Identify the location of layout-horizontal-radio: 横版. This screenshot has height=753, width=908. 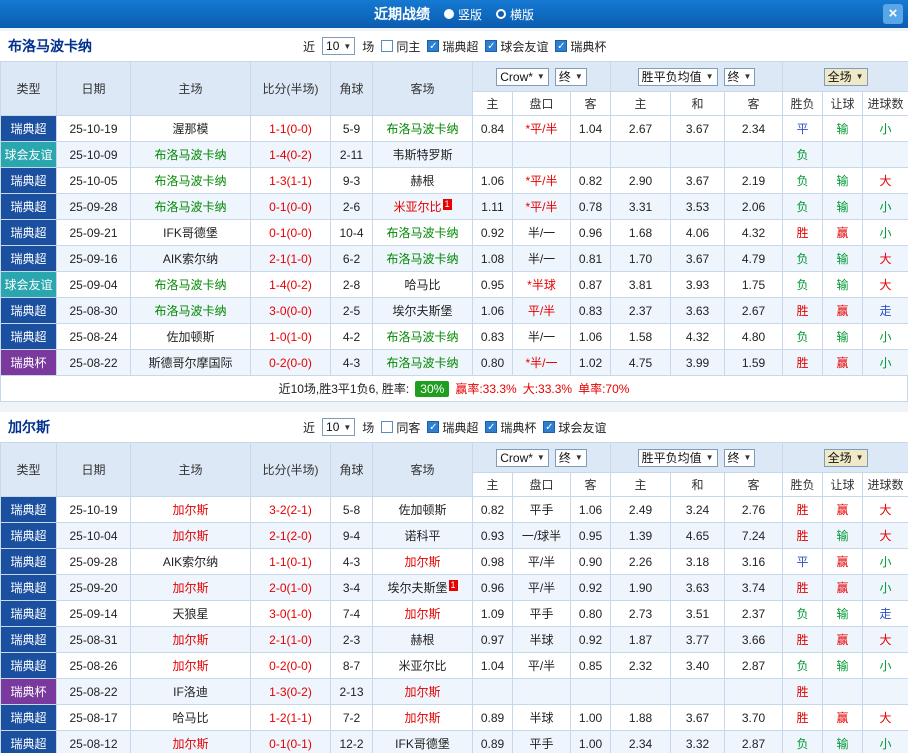
(515, 14).